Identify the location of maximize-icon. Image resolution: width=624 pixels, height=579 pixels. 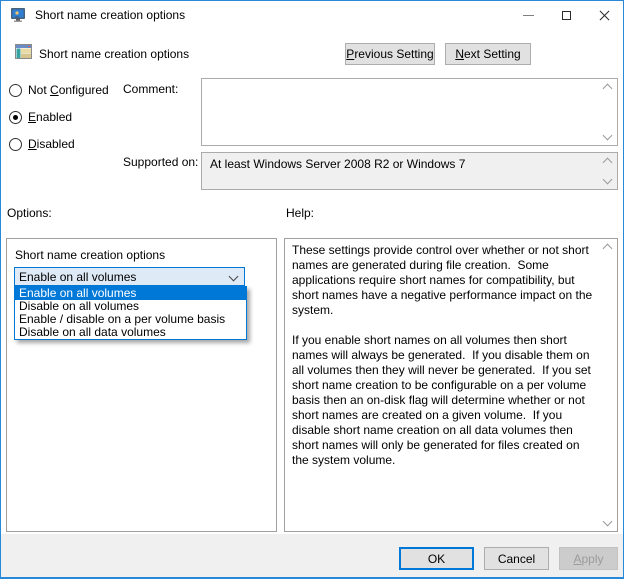
(566, 15).